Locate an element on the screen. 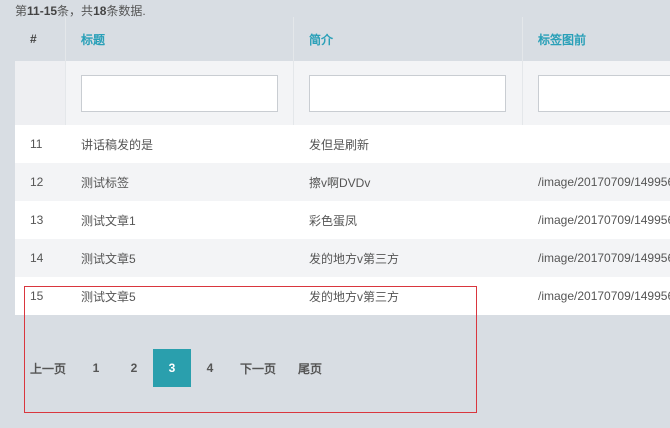 The image size is (670, 428). summary-prefix: 第 is located at coordinates (21, 11).